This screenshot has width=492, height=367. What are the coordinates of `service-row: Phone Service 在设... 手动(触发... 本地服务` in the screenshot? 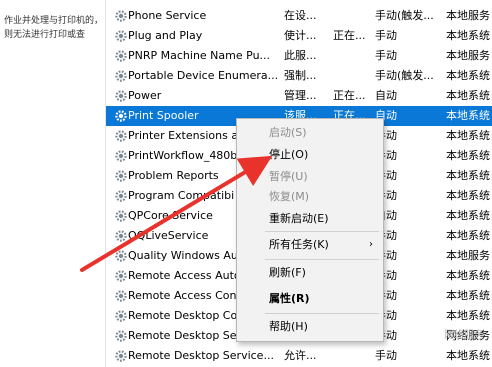 It's located at (299, 16).